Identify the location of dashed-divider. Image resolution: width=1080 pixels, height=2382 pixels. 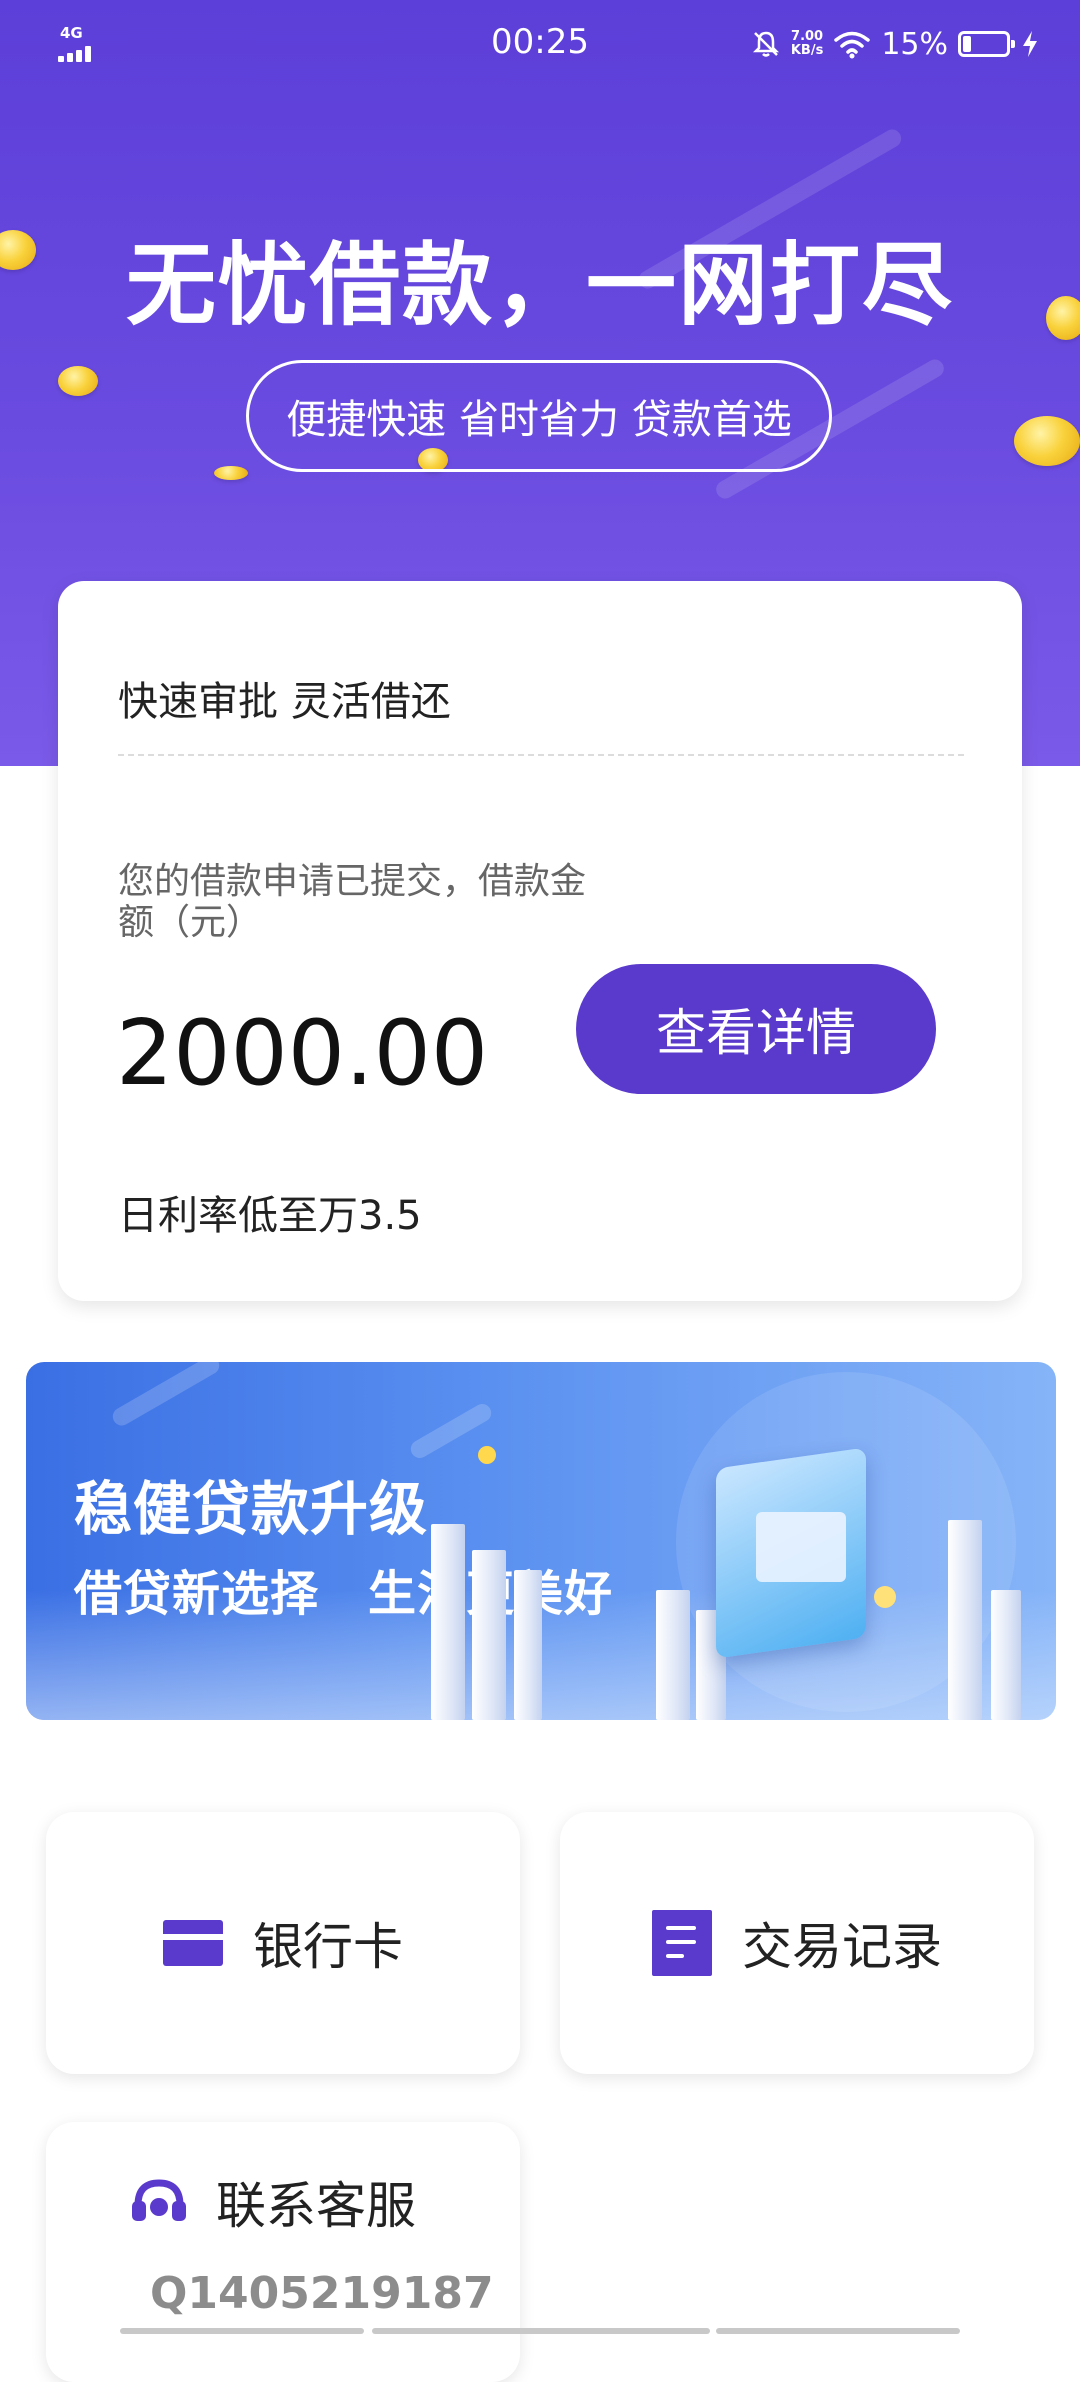
(541, 755).